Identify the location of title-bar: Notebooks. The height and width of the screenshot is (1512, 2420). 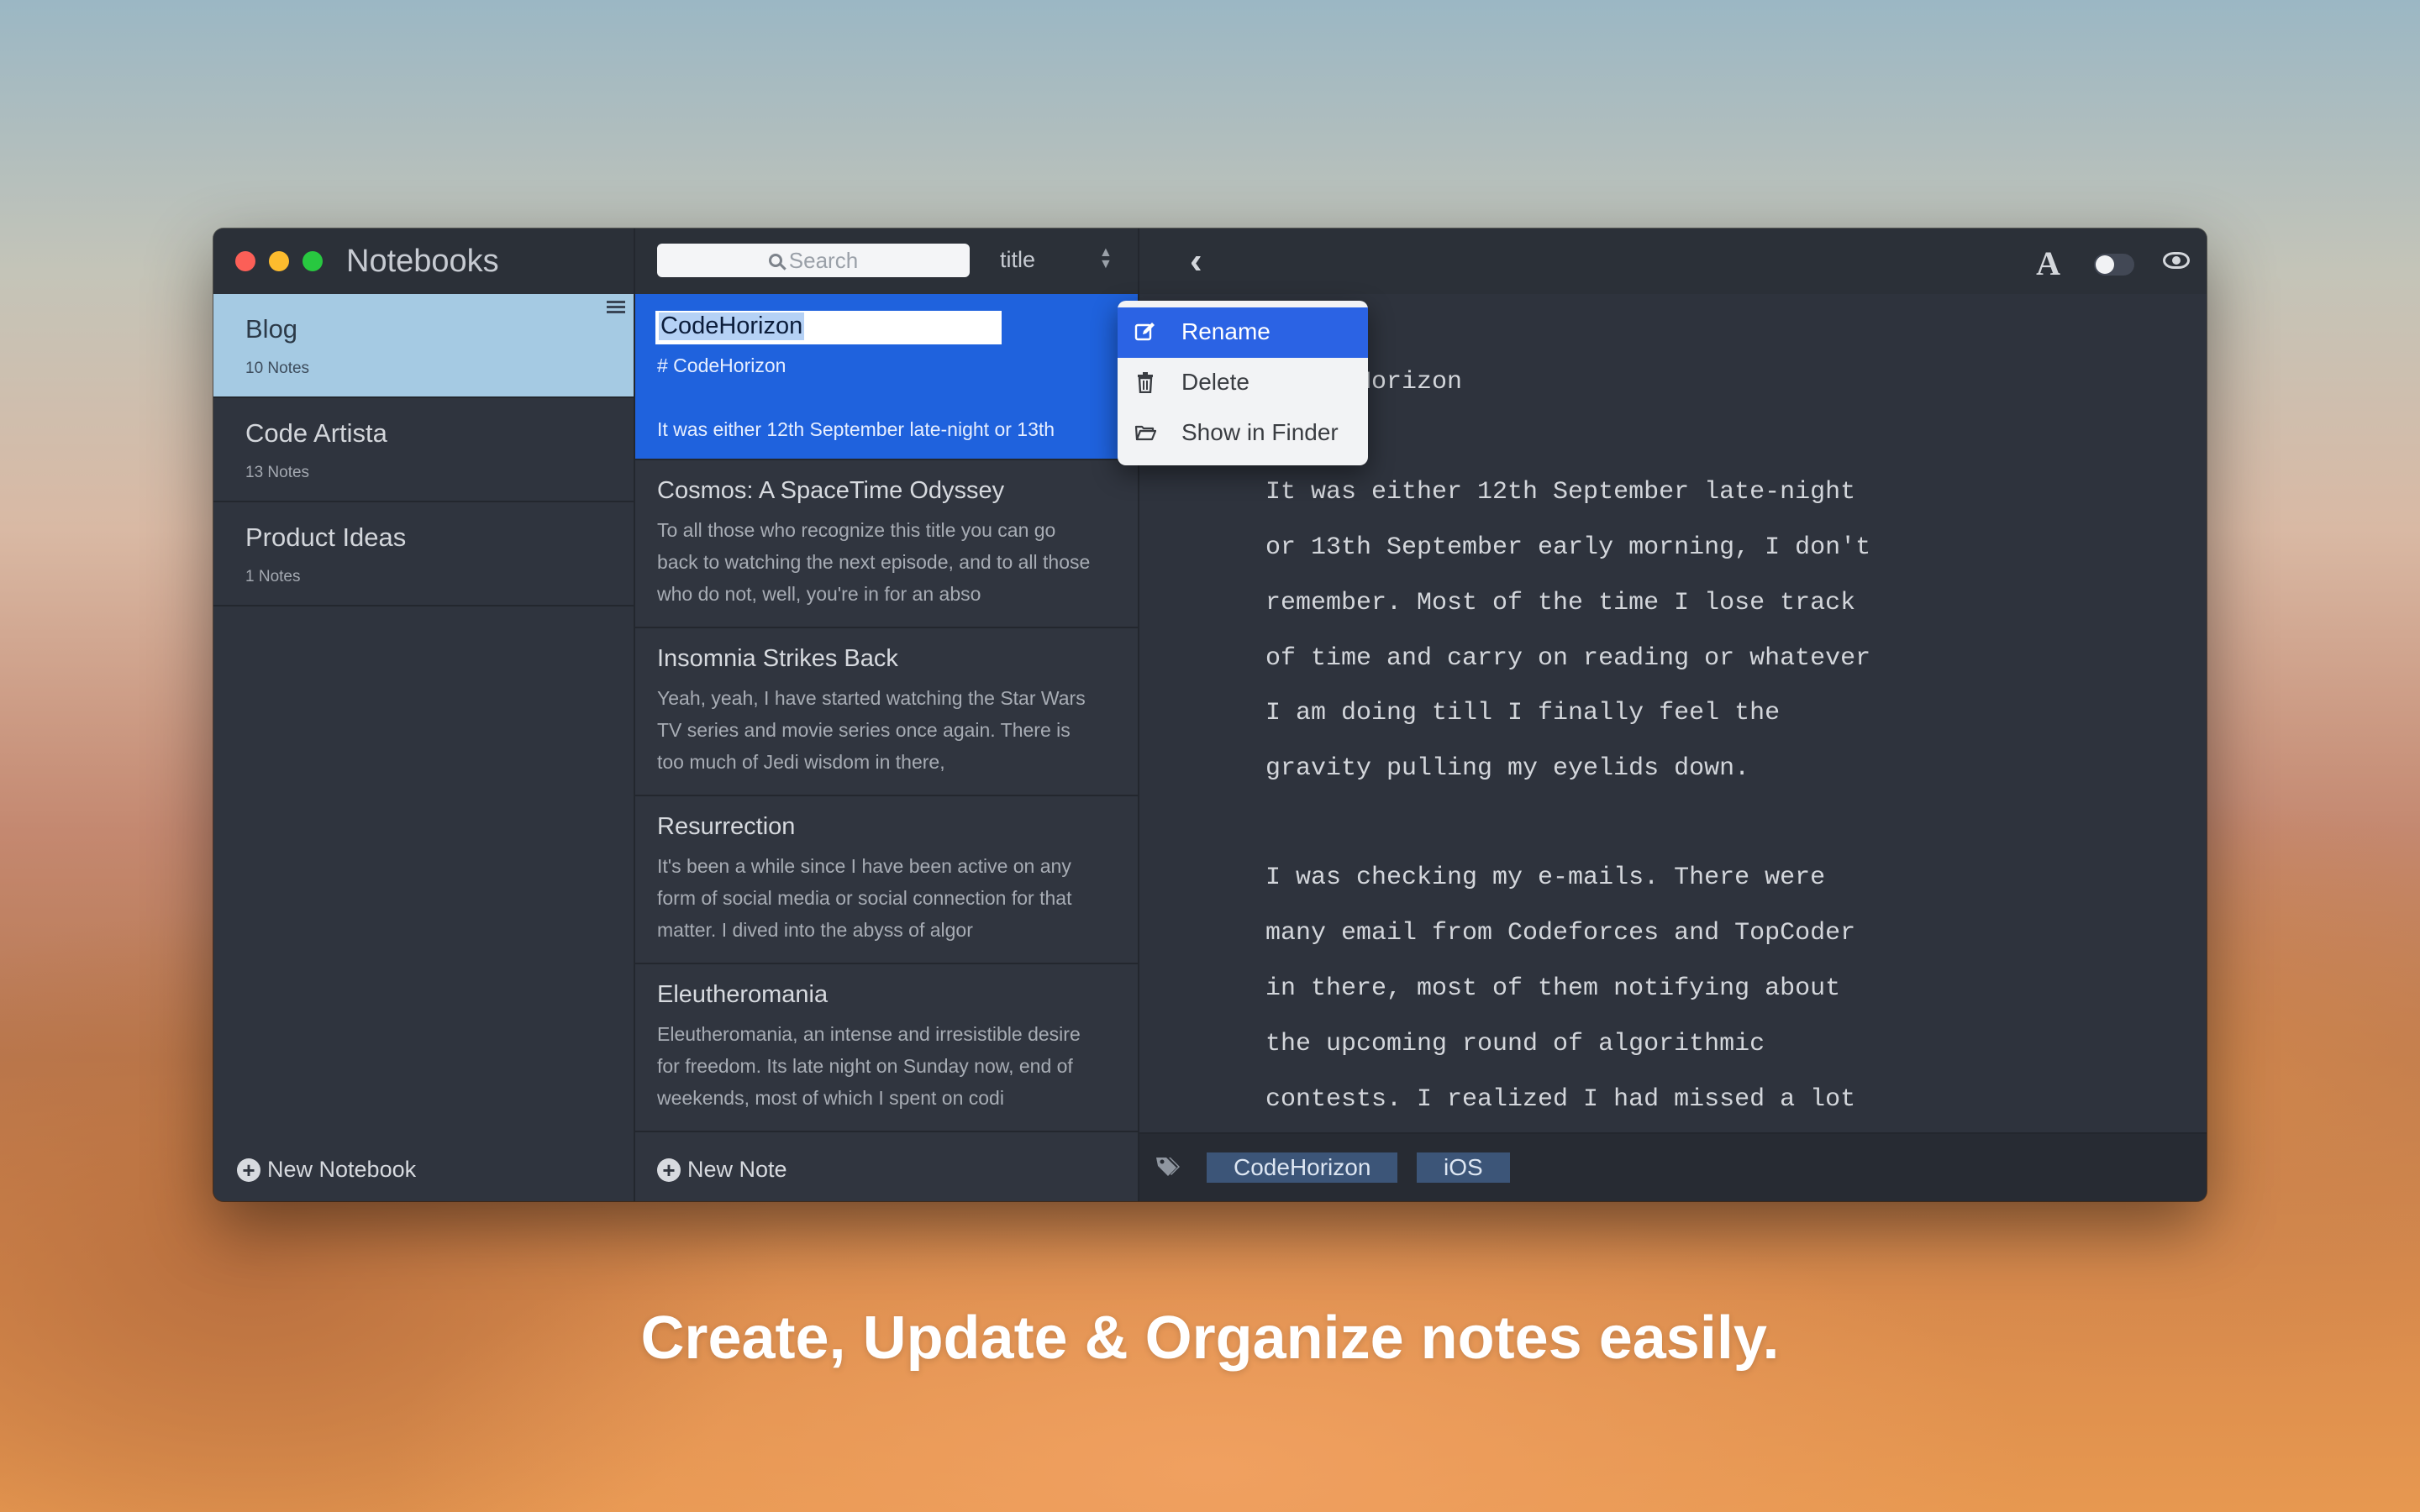
(423, 261).